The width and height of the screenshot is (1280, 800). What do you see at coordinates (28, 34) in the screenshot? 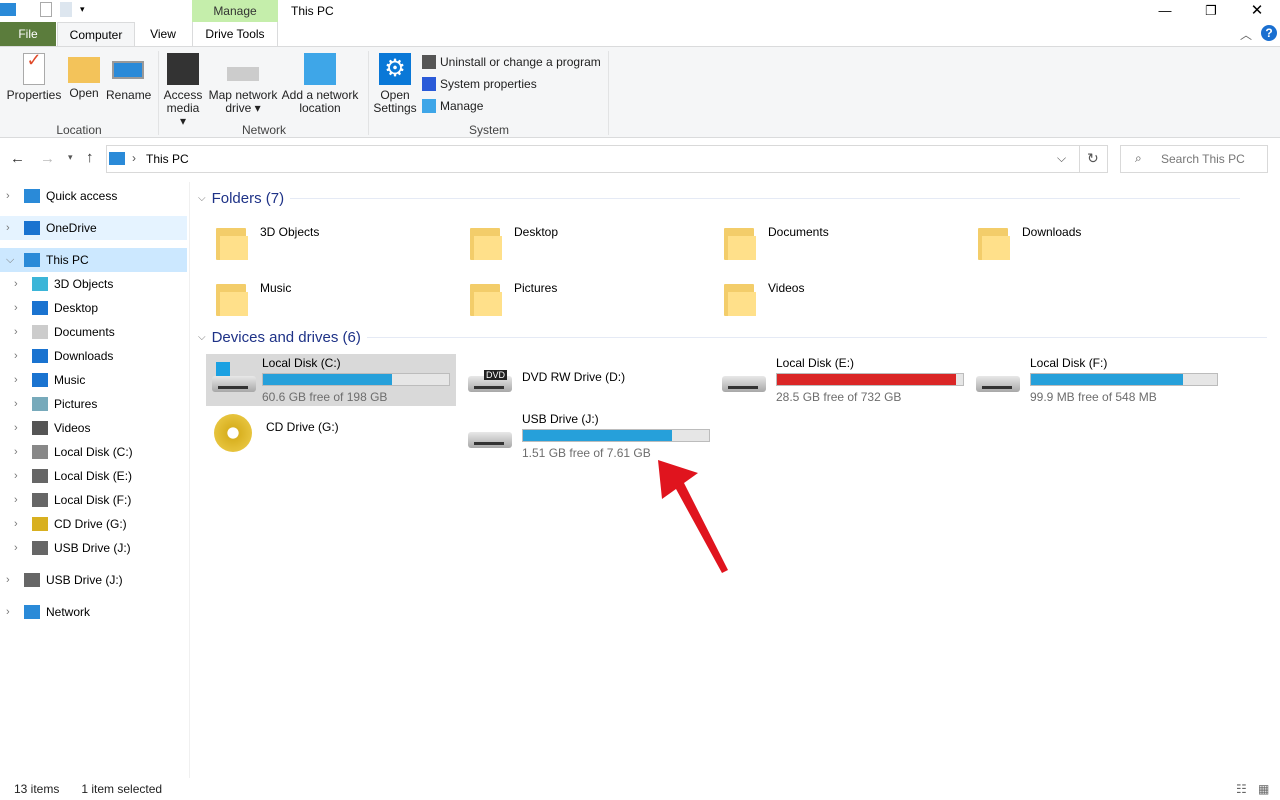
I see `tab-file: File` at bounding box center [28, 34].